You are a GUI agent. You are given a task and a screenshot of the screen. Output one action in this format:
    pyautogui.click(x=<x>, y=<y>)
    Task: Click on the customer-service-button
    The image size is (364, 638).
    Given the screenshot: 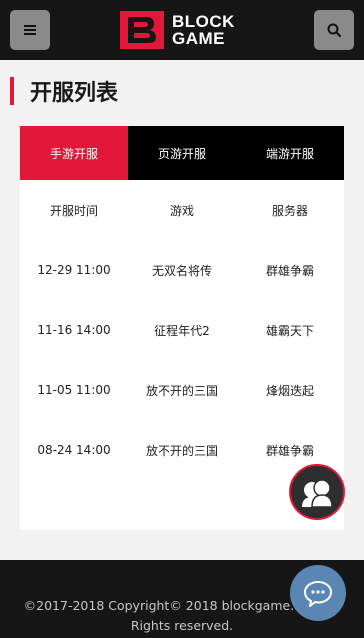 What is the action you would take?
    pyautogui.click(x=317, y=492)
    